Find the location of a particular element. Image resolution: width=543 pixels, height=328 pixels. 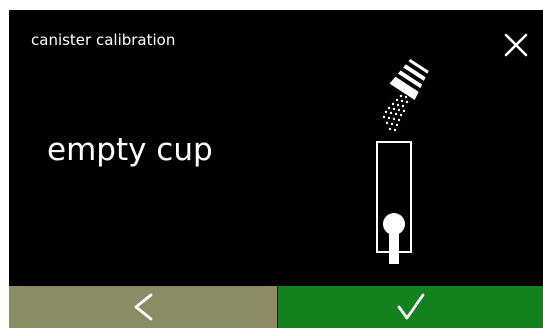

close-icon is located at coordinates (516, 45).